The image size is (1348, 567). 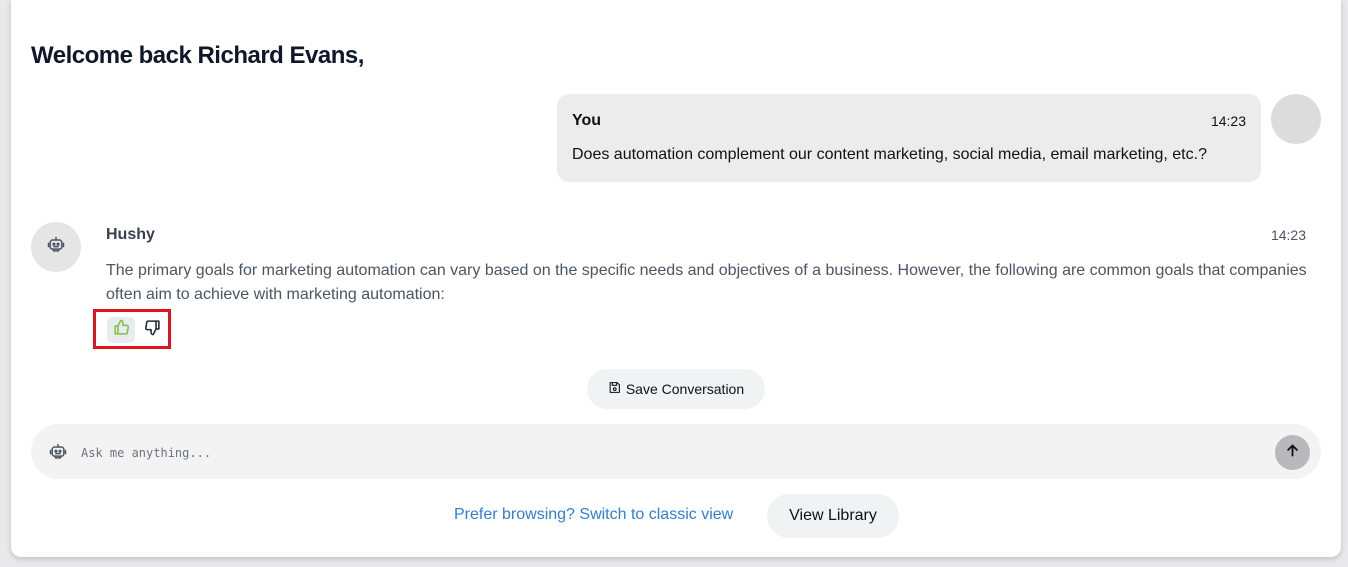 I want to click on thumbs-up-button, so click(x=121, y=330).